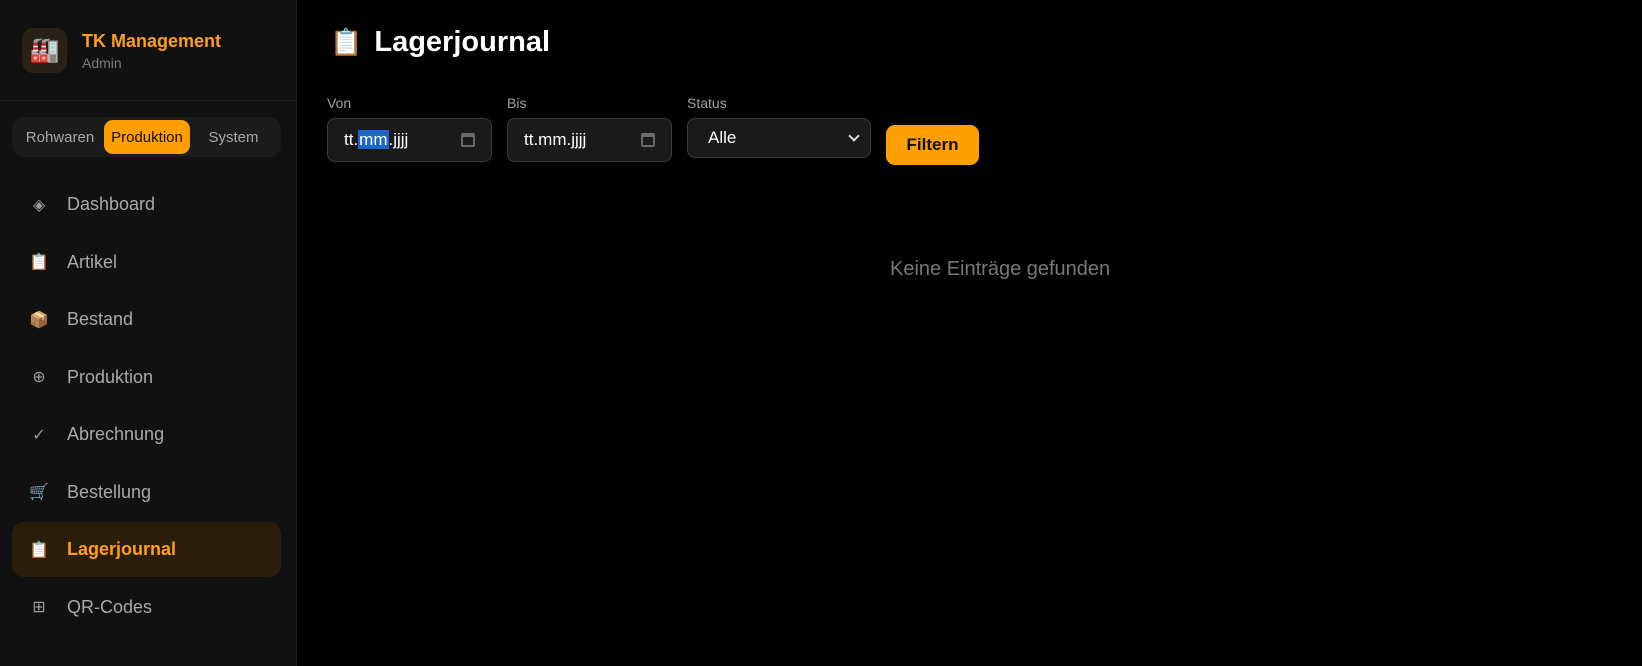 The height and width of the screenshot is (666, 1642). I want to click on sidebar-item-dashboard: ◈ Dashboard, so click(146, 204).